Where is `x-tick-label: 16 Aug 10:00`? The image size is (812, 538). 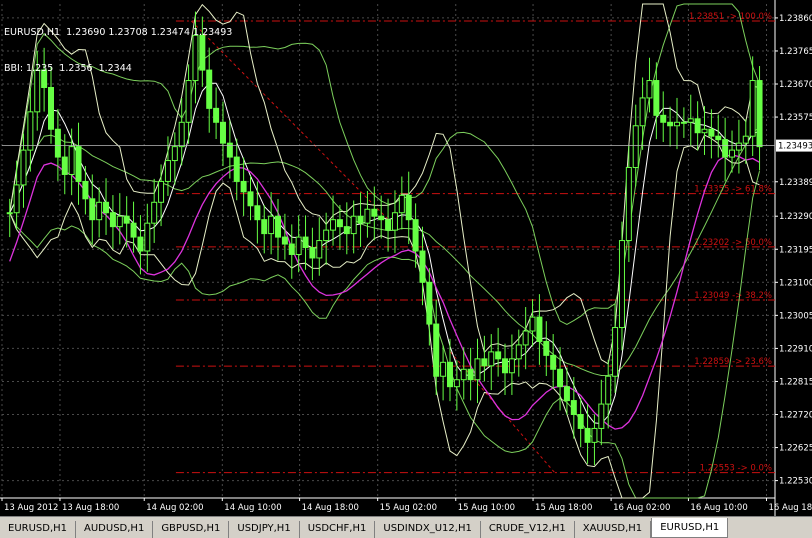 x-tick-label: 16 Aug 10:00 is located at coordinates (718, 508).